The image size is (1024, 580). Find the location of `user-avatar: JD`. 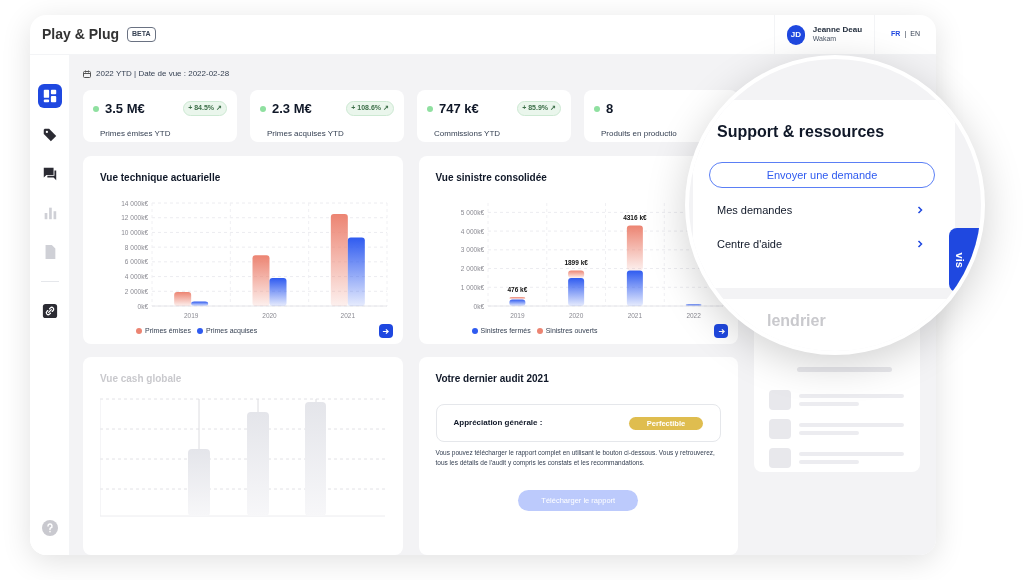

user-avatar: JD is located at coordinates (796, 34).